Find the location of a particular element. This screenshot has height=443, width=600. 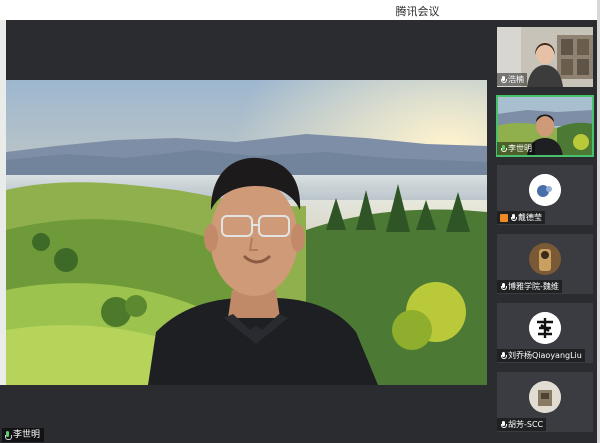

participant-tile: 胡芳-SCC is located at coordinates (545, 402).